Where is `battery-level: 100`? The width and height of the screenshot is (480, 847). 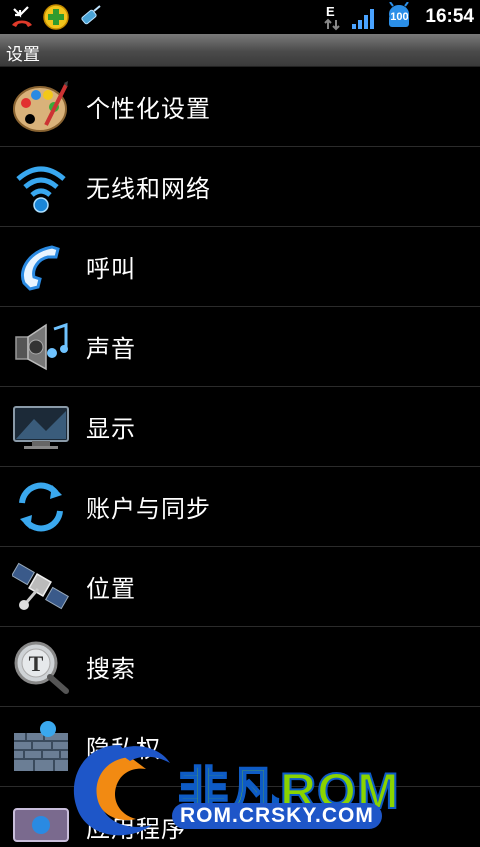
battery-level: 100 is located at coordinates (399, 17).